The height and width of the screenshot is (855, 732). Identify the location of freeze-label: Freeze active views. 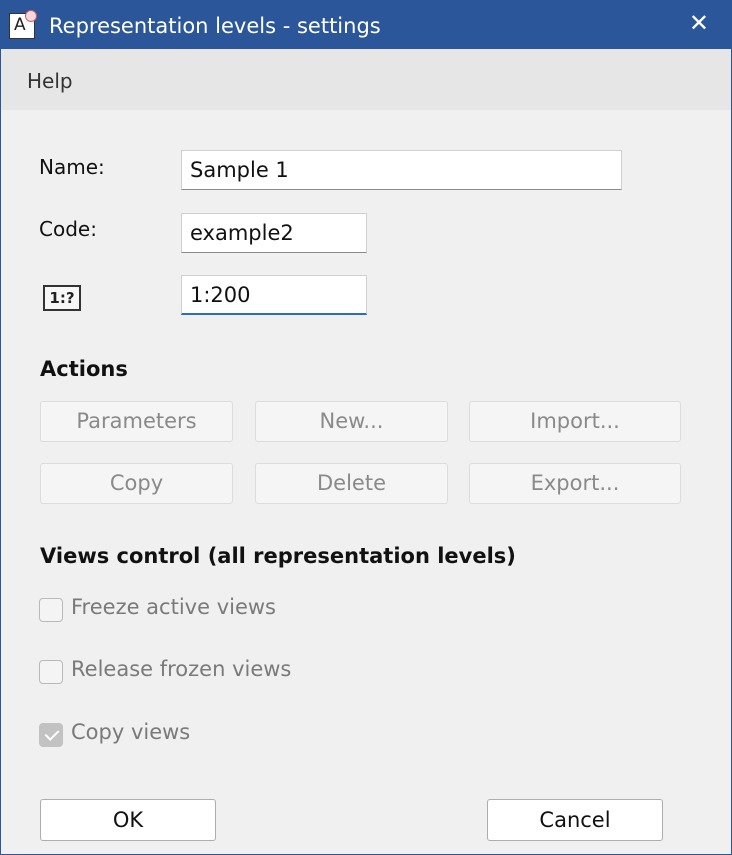
(173, 607).